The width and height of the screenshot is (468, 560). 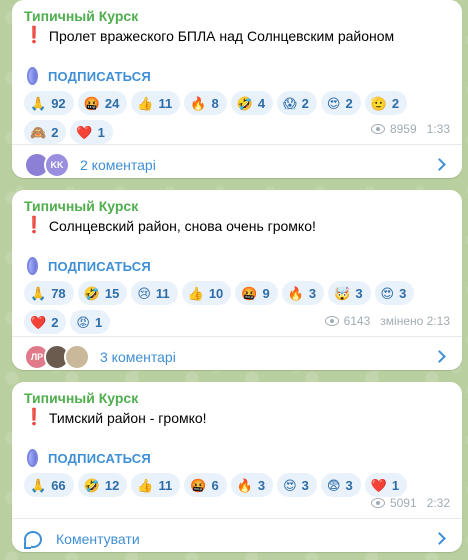 What do you see at coordinates (237, 538) in the screenshot?
I see `comment-bar: Коментувати` at bounding box center [237, 538].